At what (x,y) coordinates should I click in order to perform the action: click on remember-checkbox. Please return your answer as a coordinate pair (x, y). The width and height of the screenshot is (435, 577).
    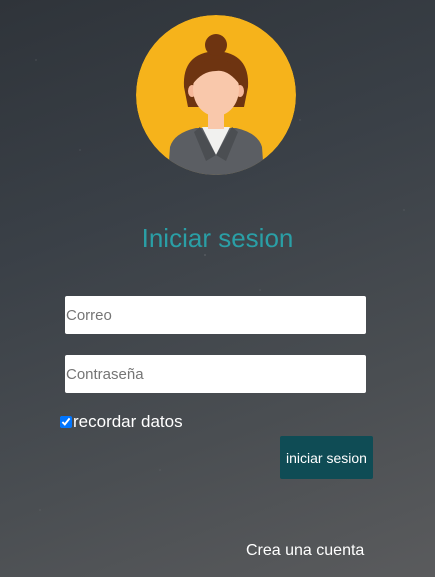
    Looking at the image, I should click on (66, 422).